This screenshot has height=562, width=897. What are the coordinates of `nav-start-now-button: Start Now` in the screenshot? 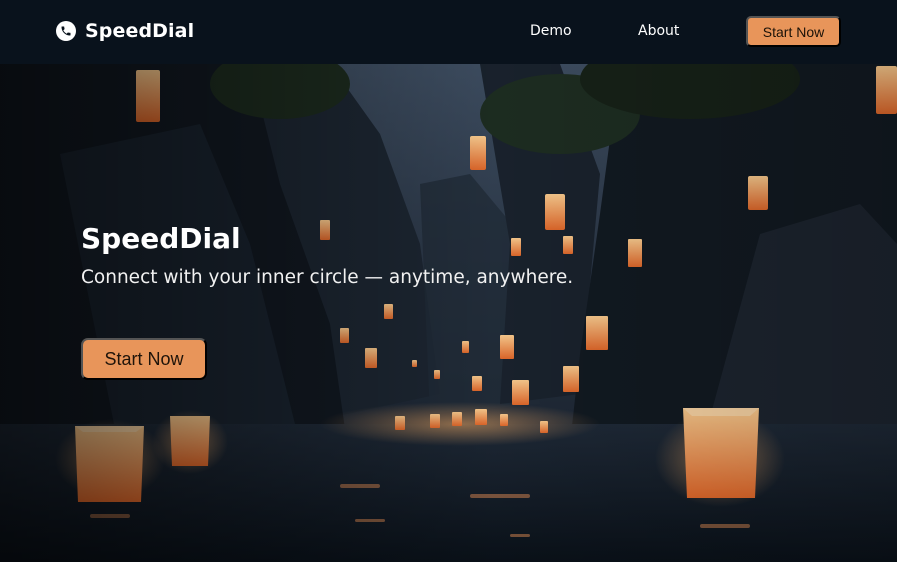 It's located at (793, 31).